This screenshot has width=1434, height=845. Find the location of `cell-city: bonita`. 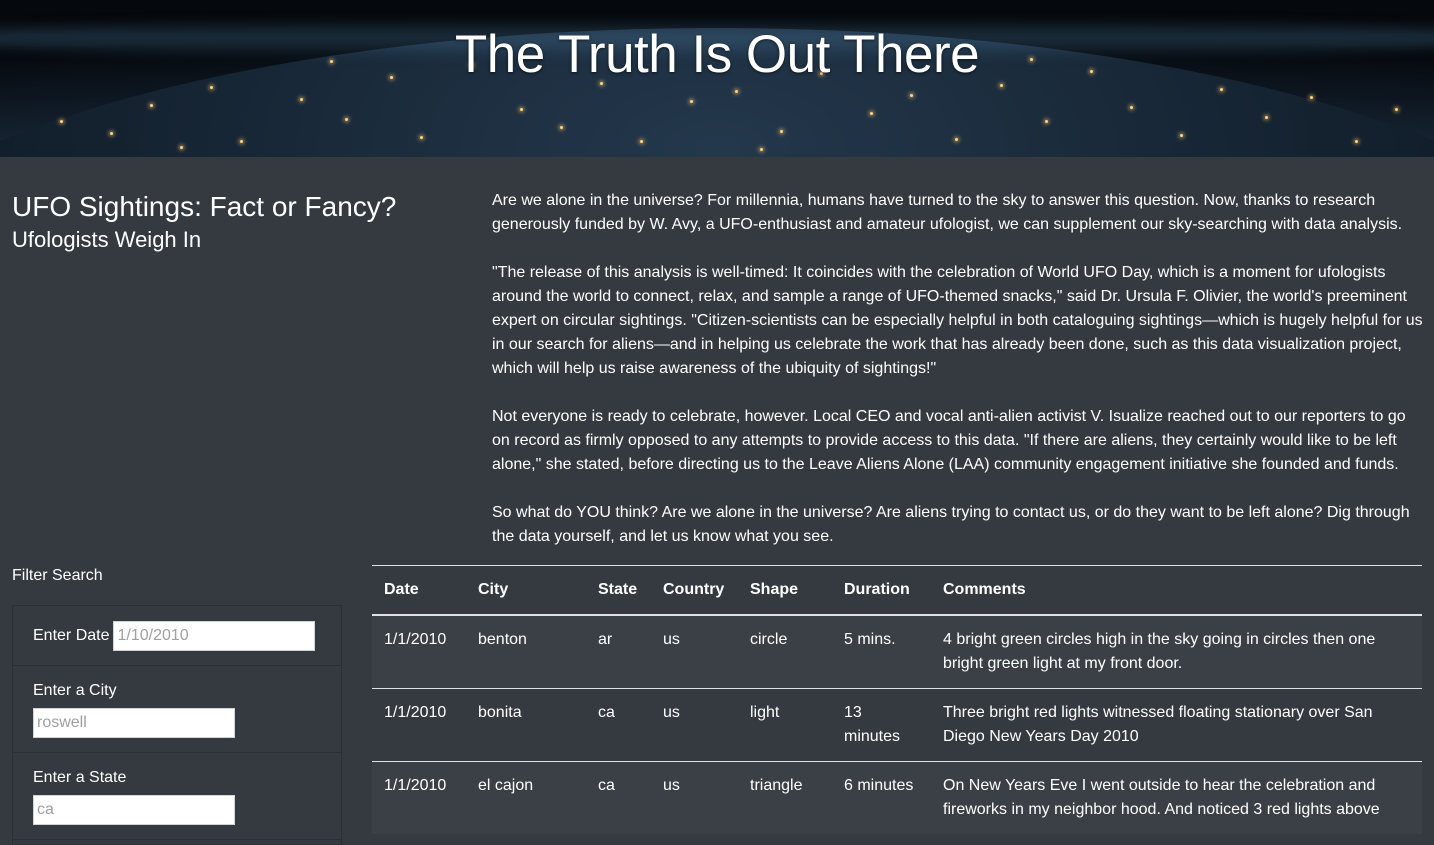

cell-city: bonita is located at coordinates (526, 724).